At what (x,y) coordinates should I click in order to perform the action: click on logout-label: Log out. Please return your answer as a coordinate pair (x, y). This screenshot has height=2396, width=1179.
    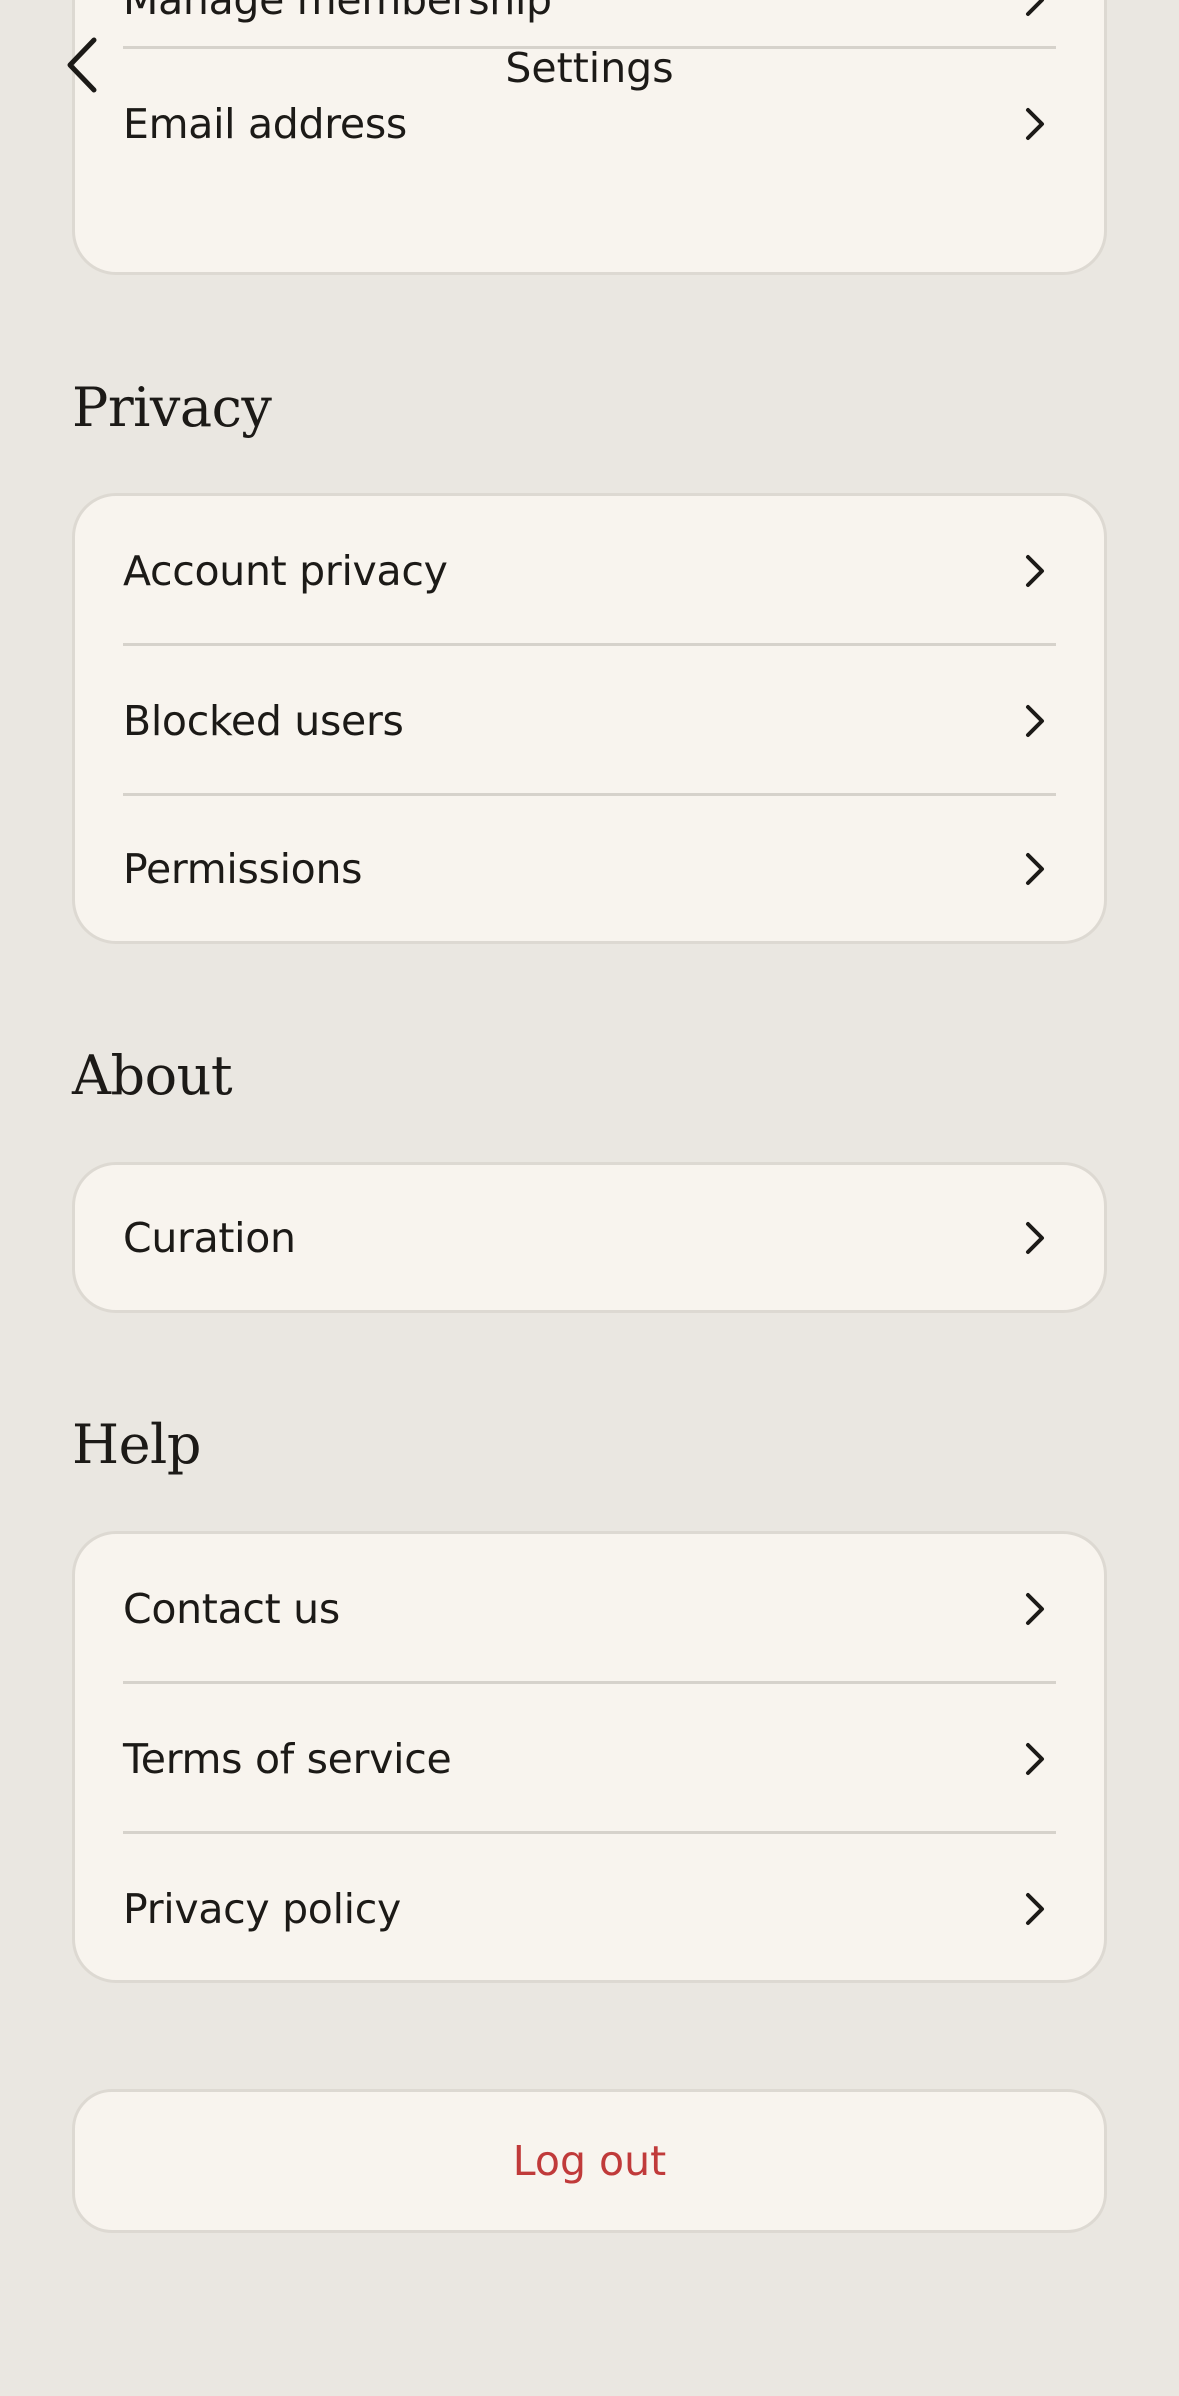
    Looking at the image, I should click on (589, 2161).